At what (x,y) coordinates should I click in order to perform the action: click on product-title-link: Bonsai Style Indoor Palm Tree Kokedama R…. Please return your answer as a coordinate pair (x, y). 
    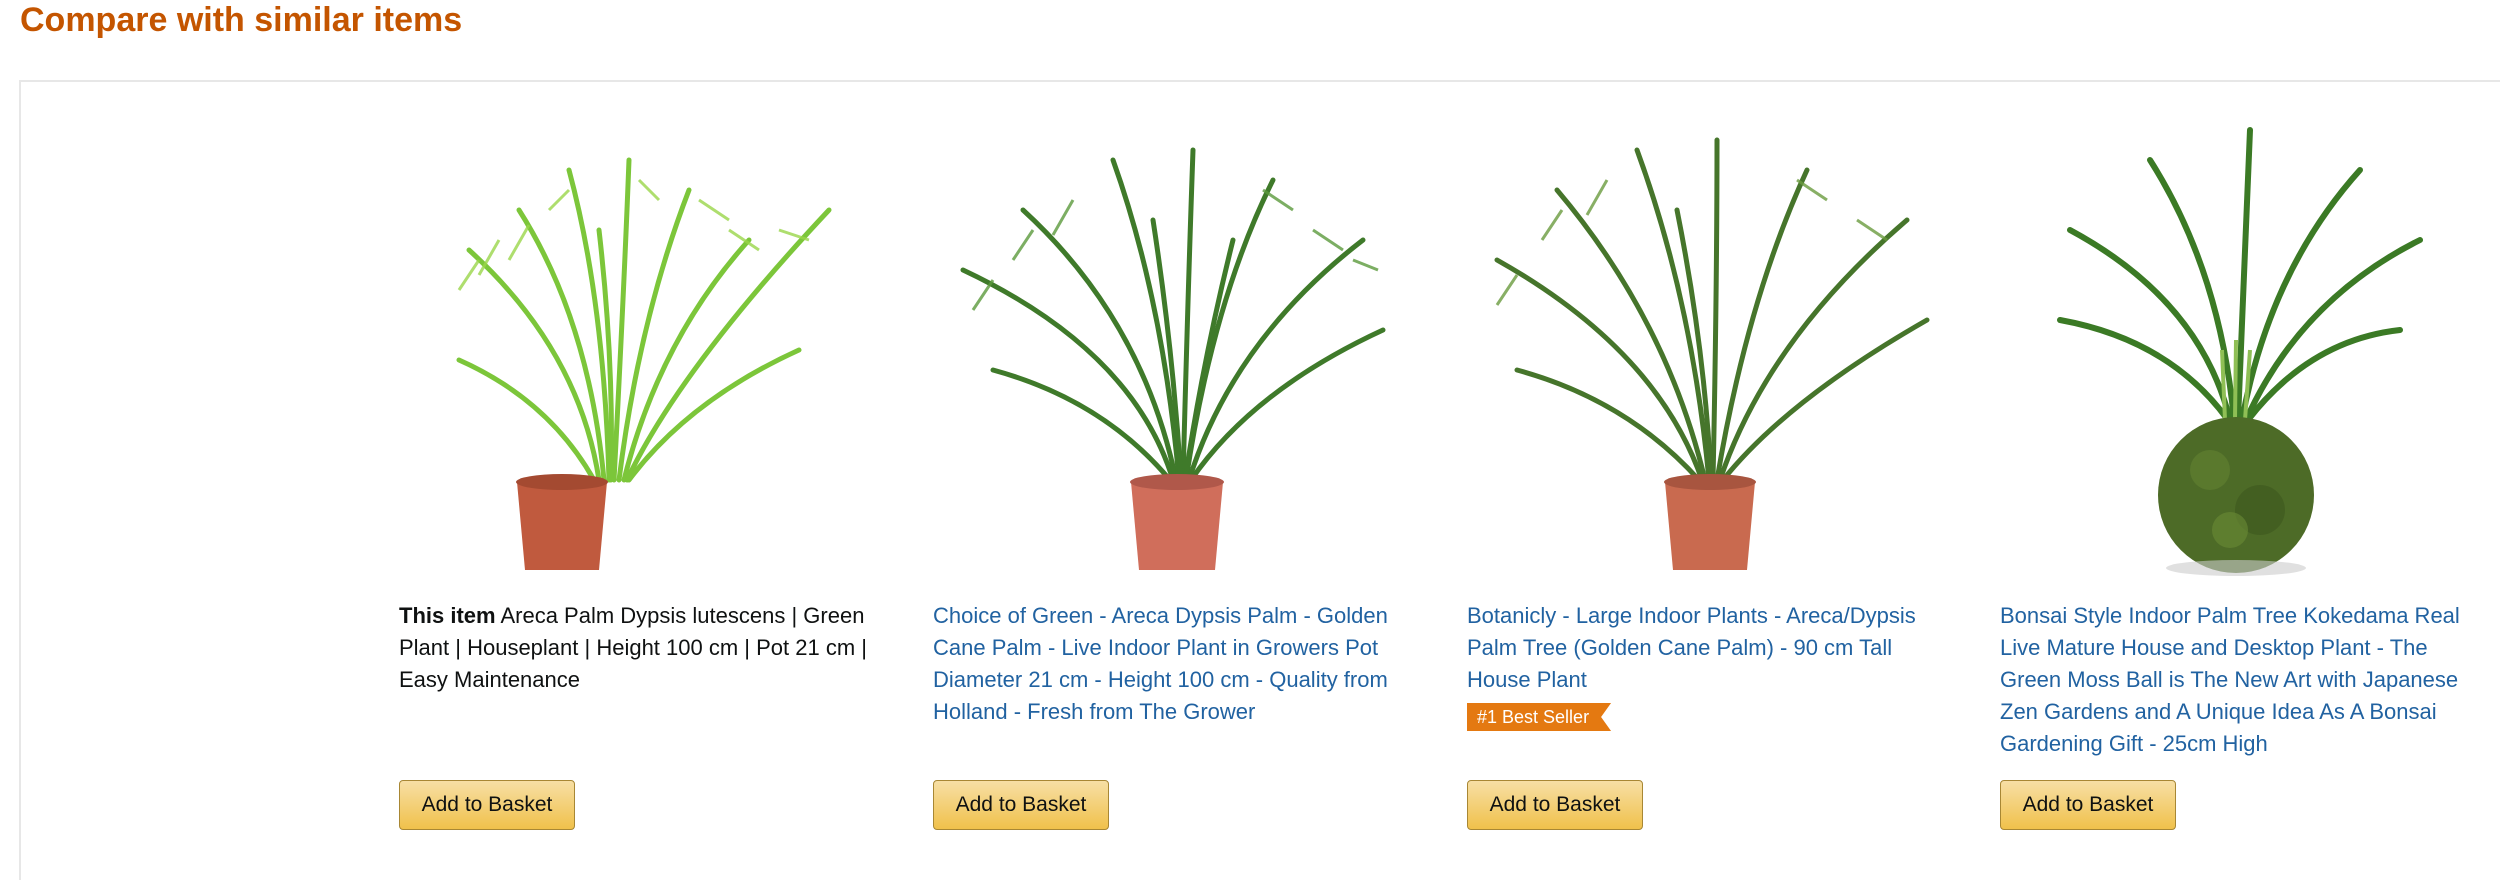
    Looking at the image, I should click on (2245, 680).